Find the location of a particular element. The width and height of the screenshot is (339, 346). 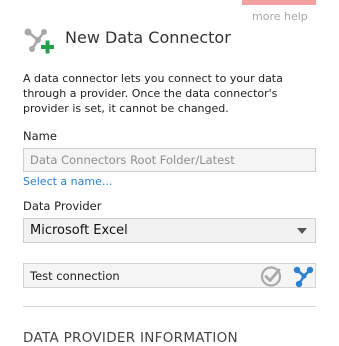

check-circle-icon is located at coordinates (272, 276).